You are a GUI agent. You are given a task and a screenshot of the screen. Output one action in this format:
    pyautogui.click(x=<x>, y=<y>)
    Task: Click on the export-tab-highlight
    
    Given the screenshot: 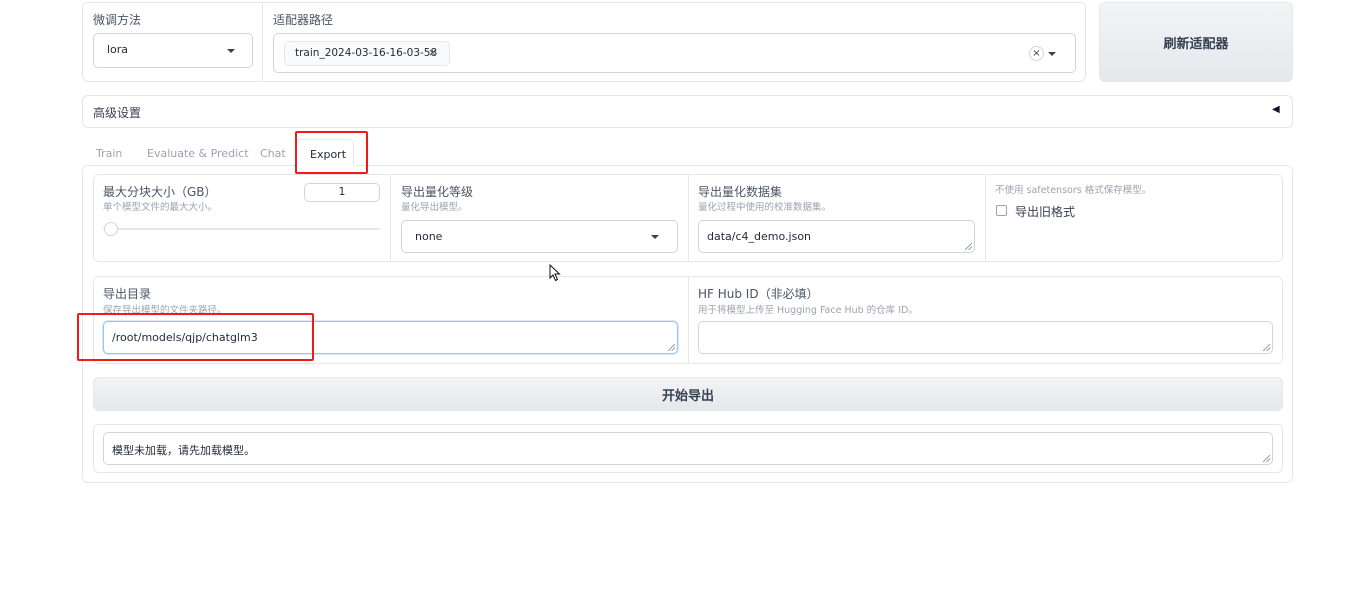 What is the action you would take?
    pyautogui.click(x=331, y=152)
    